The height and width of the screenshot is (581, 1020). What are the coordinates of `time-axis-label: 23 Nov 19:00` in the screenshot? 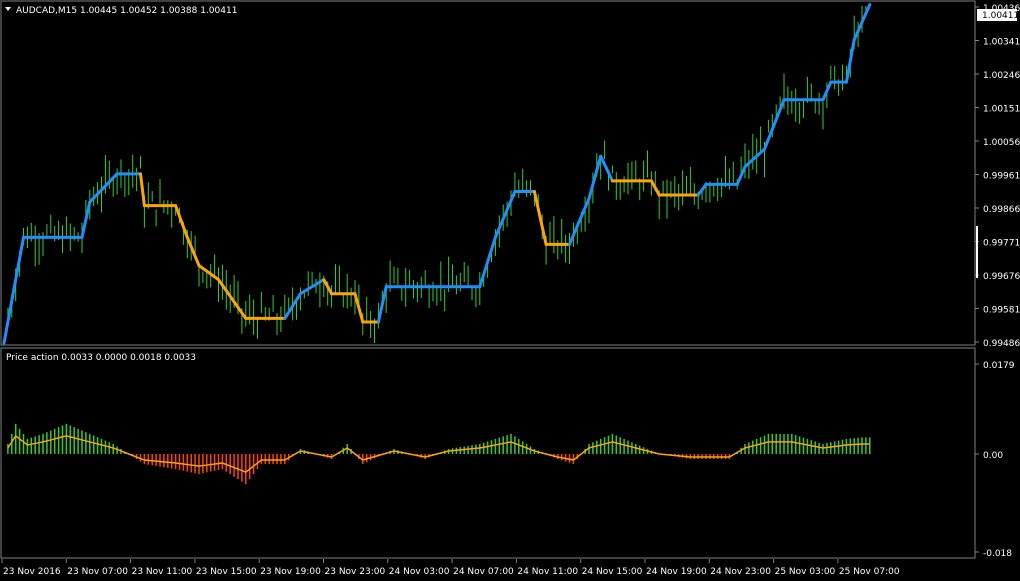 It's located at (290, 572).